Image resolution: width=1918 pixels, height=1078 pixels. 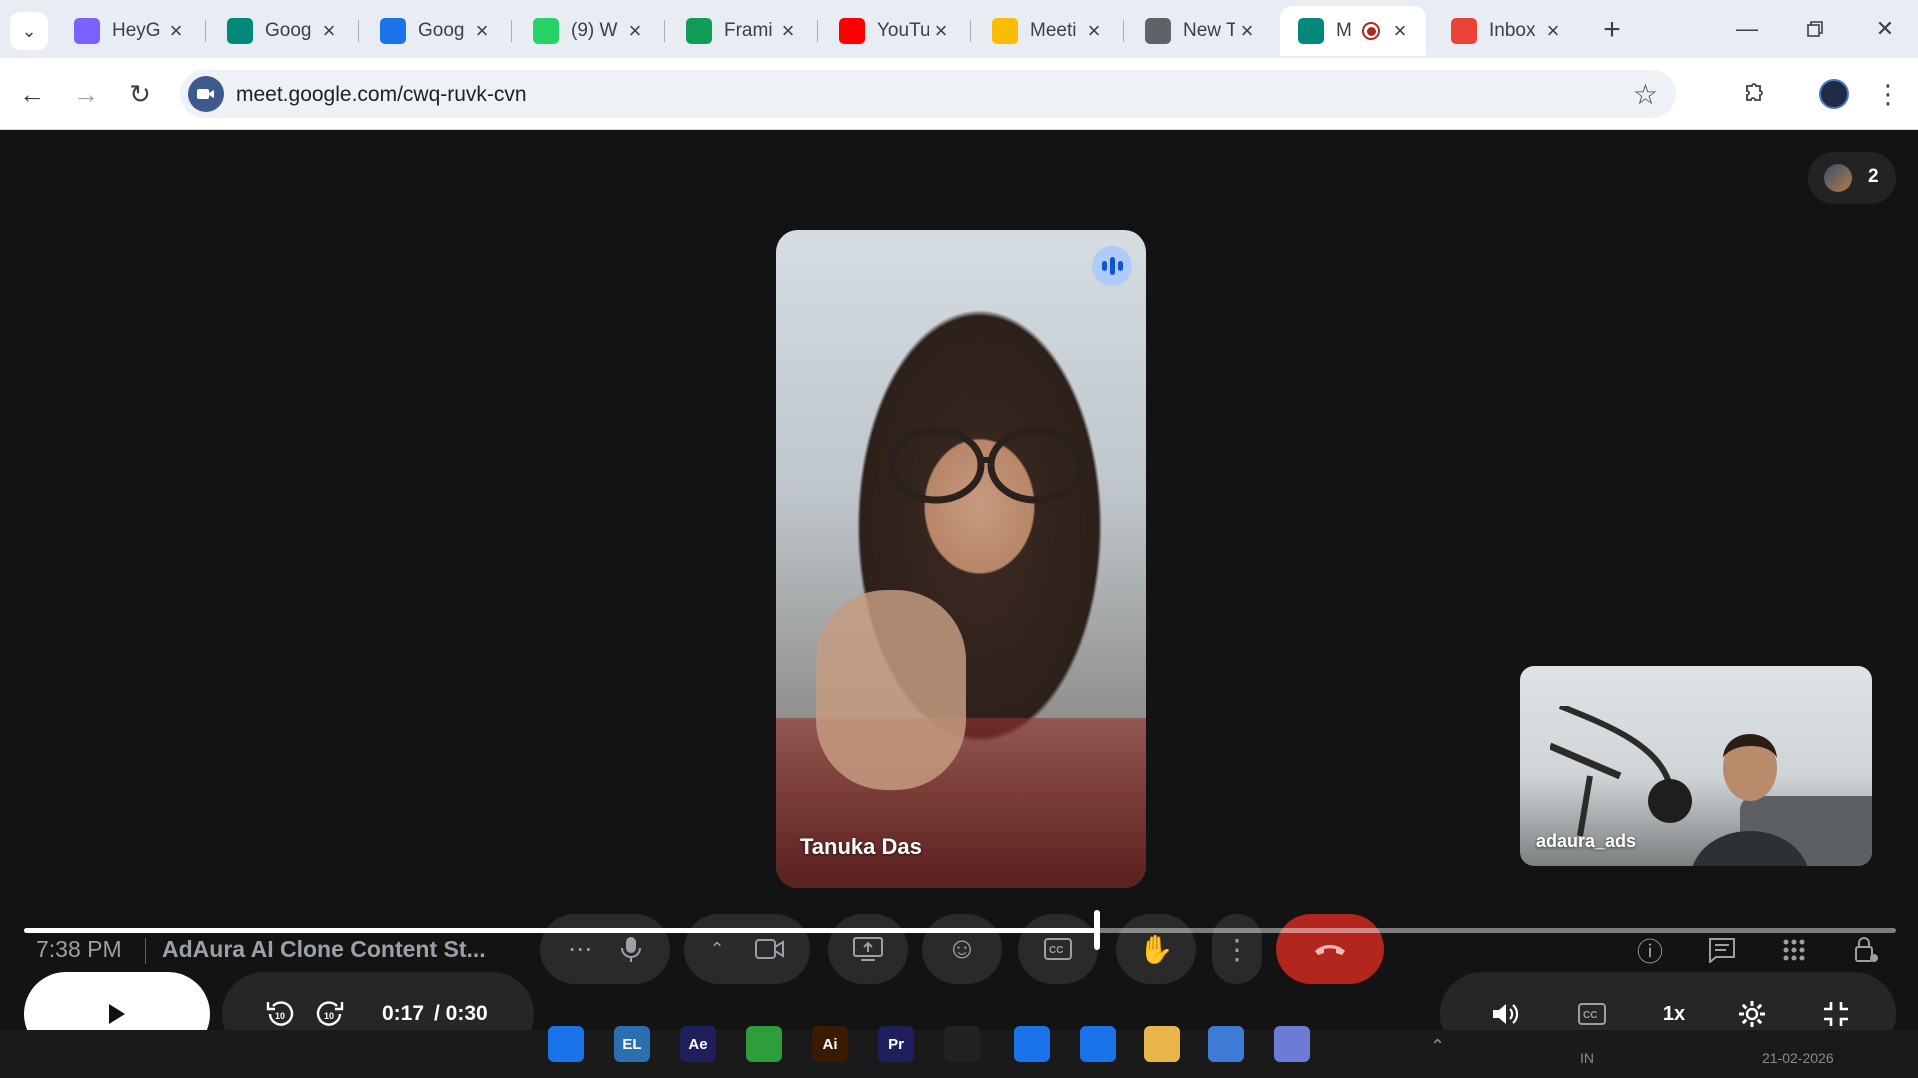 What do you see at coordinates (594, 30) in the screenshot?
I see `tab-label: (9) W` at bounding box center [594, 30].